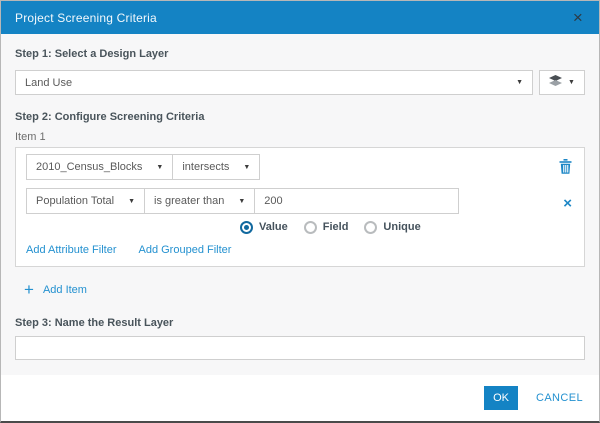  Describe the element at coordinates (402, 227) in the screenshot. I see `radio-label: Unique` at that location.